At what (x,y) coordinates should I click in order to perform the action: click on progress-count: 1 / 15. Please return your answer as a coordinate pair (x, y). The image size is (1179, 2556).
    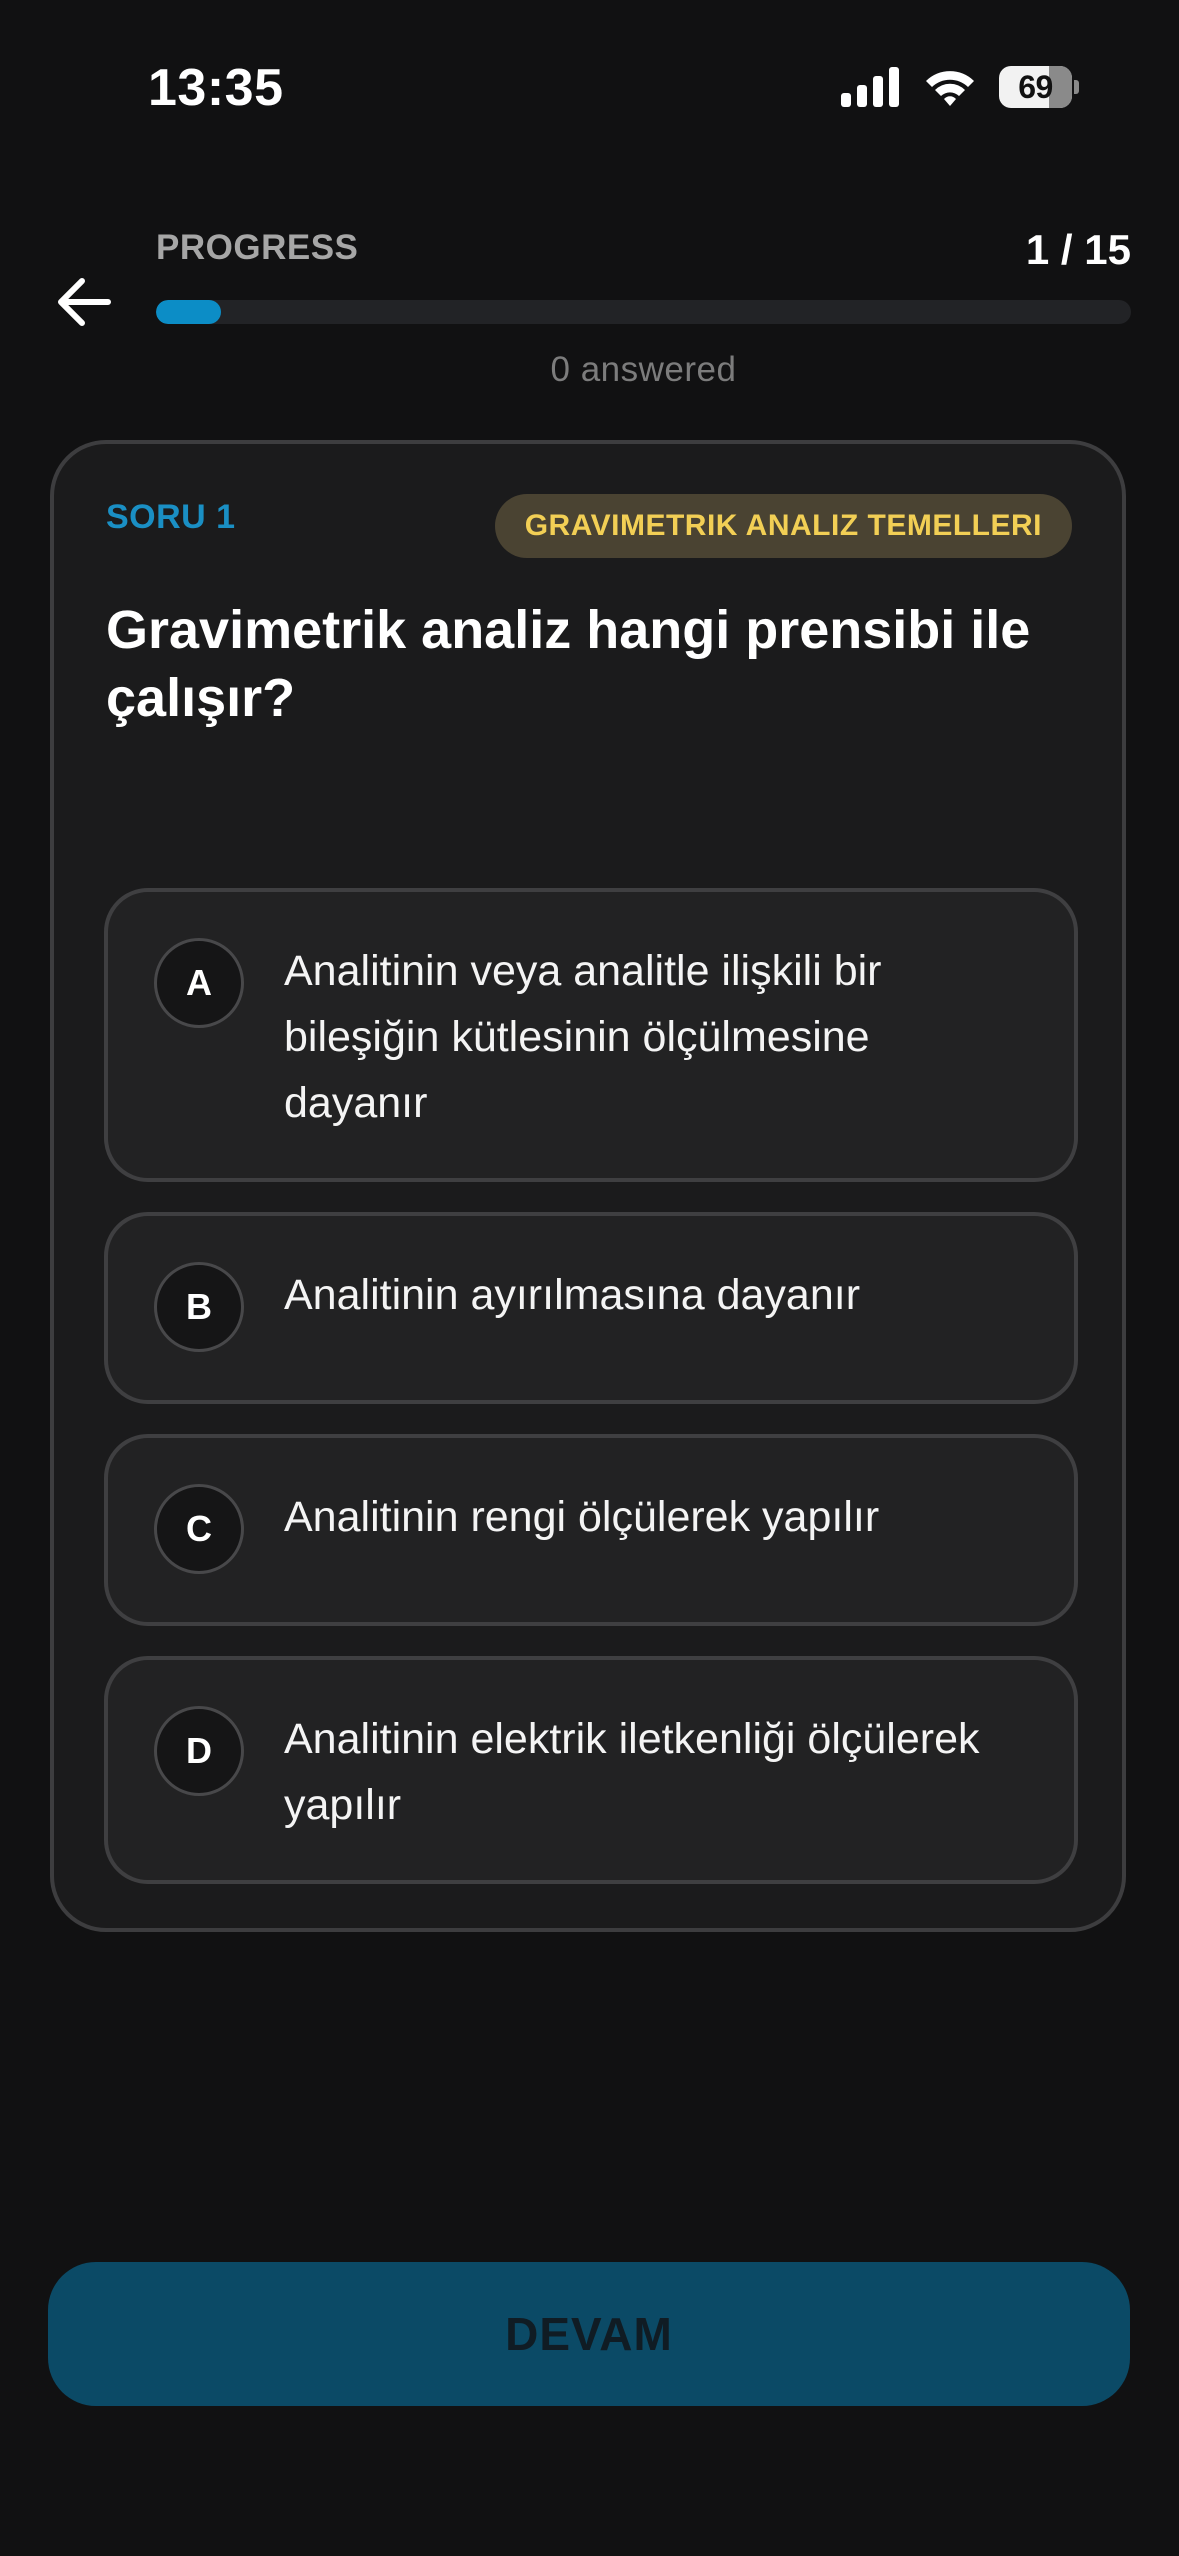
    Looking at the image, I should click on (1078, 249).